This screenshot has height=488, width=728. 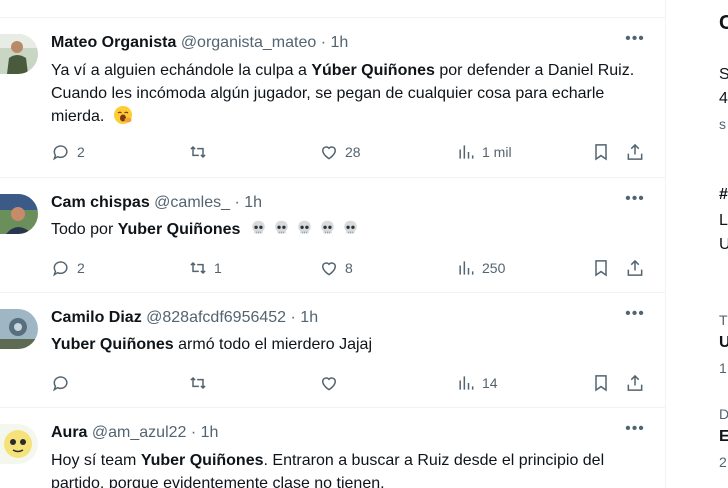 I want to click on reply-button, so click(x=64, y=383).